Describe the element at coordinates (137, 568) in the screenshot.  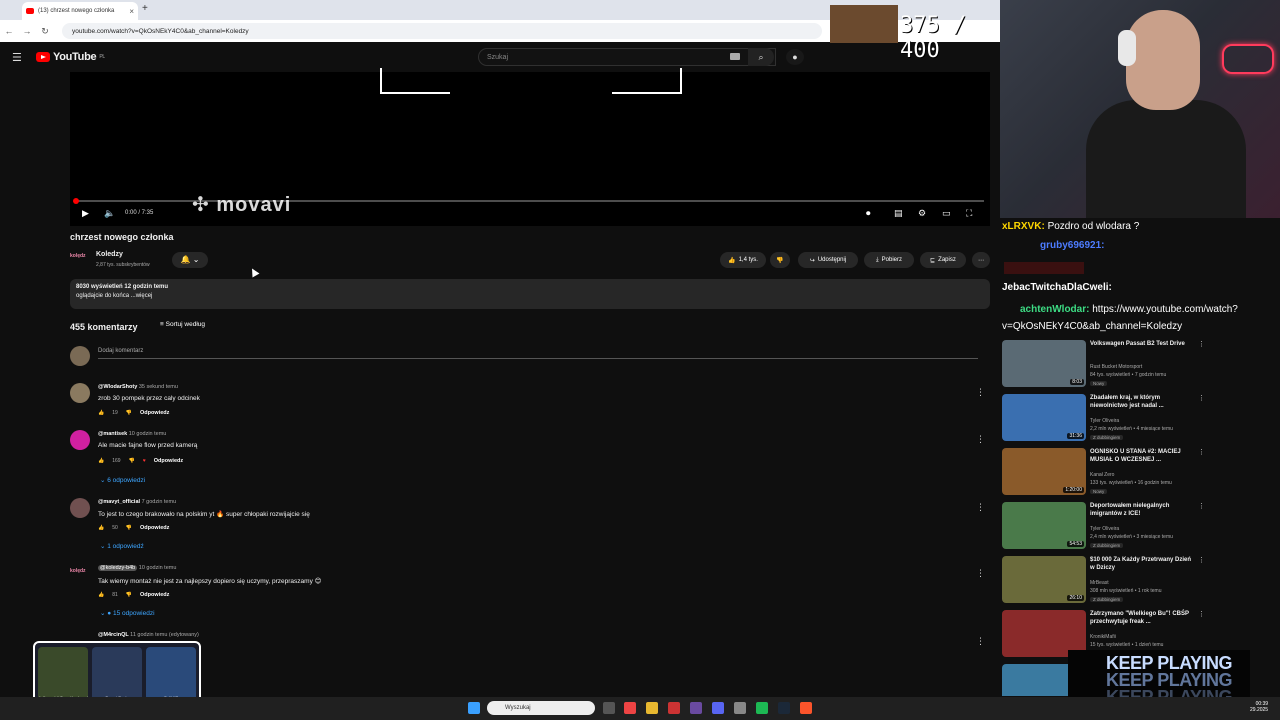
I see `comment-author: @koledzy-b4b 10 godzin temu` at that location.